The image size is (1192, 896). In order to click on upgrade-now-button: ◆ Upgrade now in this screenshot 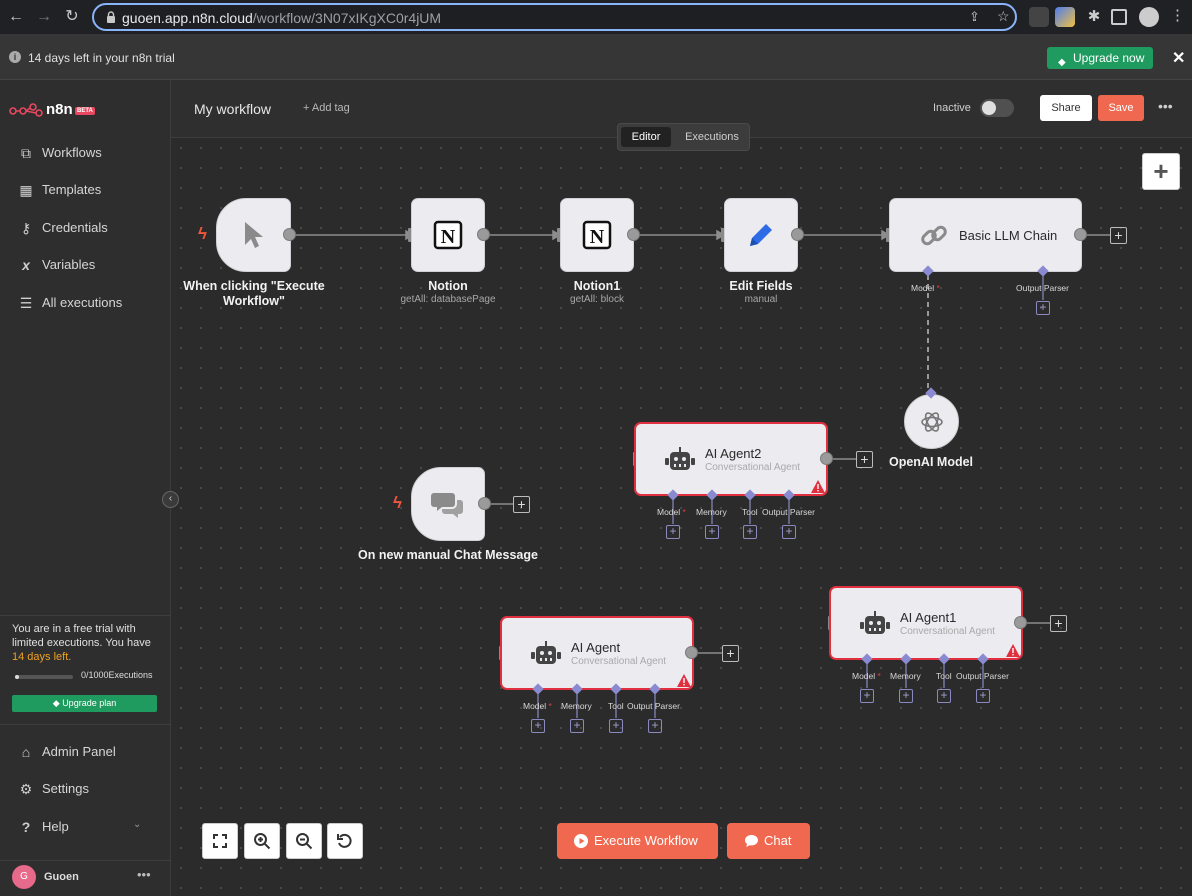, I will do `click(1100, 58)`.